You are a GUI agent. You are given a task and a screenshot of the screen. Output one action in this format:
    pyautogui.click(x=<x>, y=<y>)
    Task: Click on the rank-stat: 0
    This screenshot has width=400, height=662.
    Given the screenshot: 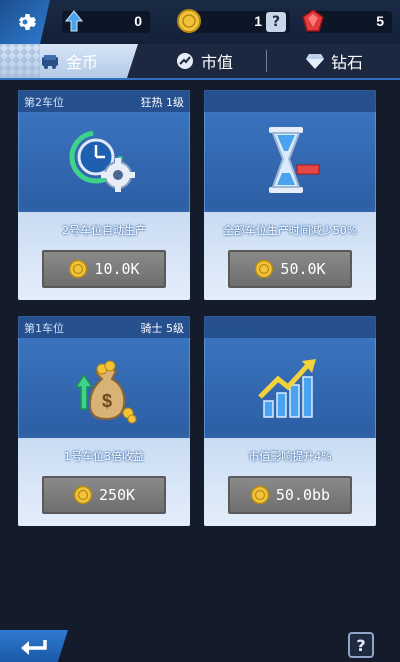 What is the action you would take?
    pyautogui.click(x=106, y=21)
    